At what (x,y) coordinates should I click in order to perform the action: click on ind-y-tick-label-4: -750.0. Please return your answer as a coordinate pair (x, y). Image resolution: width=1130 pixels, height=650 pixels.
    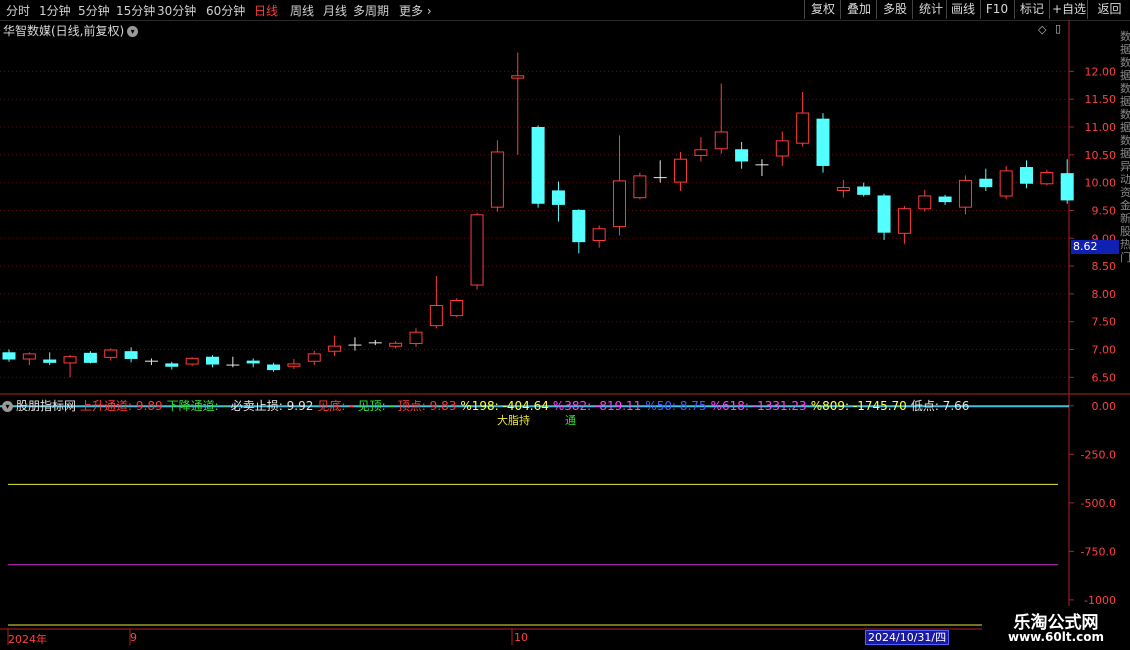
    Looking at the image, I should click on (1098, 551).